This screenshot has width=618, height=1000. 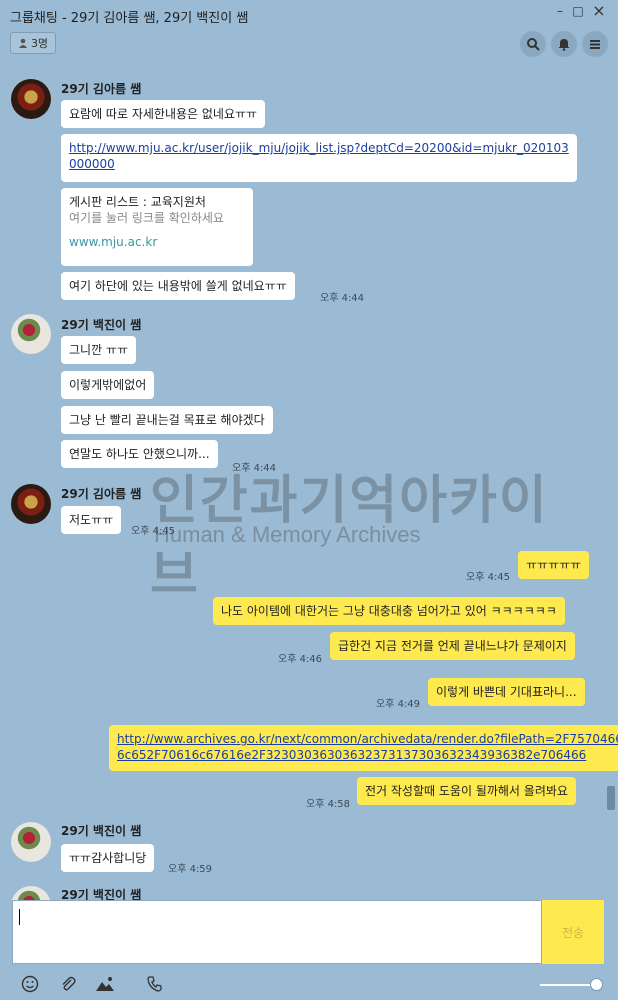 I want to click on notification-button, so click(x=564, y=44).